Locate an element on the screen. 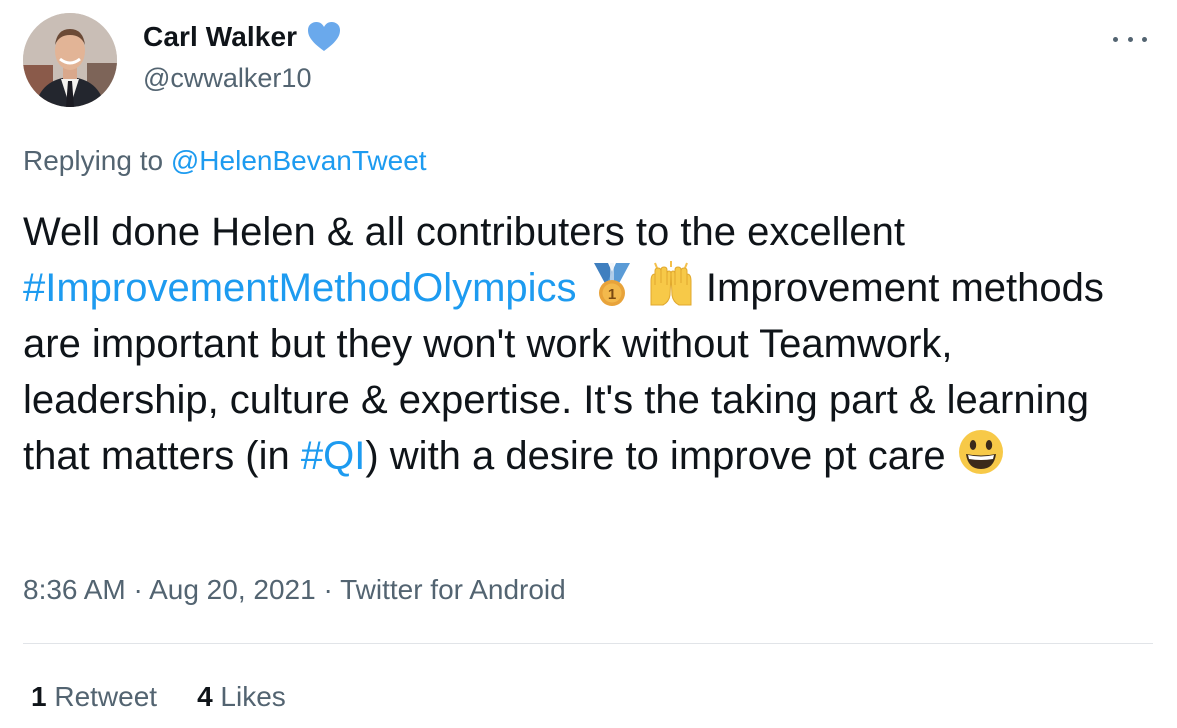 The image size is (1177, 728). author-name-row: Carl Walker is located at coordinates (242, 37).